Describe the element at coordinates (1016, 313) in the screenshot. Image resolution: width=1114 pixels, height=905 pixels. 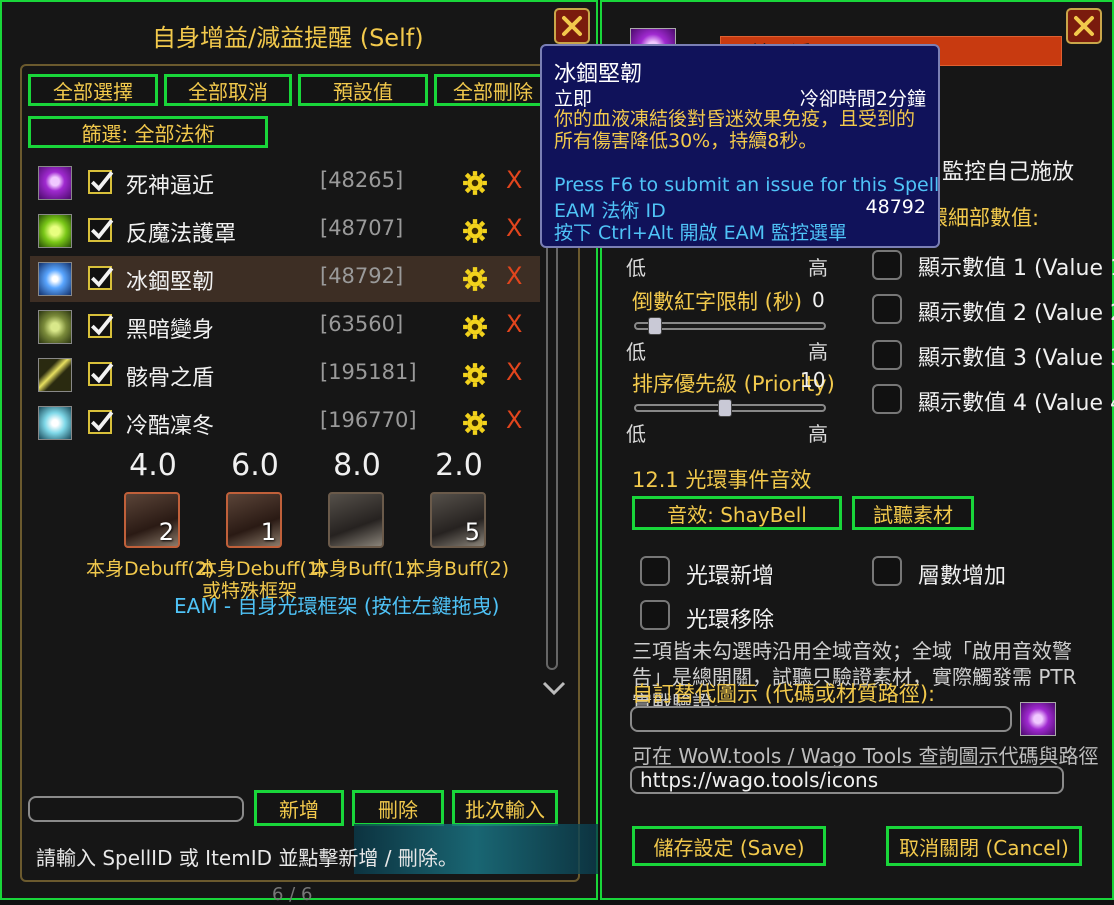
I see `value-2-label: 顯示數值 2 (Value 2)` at that location.